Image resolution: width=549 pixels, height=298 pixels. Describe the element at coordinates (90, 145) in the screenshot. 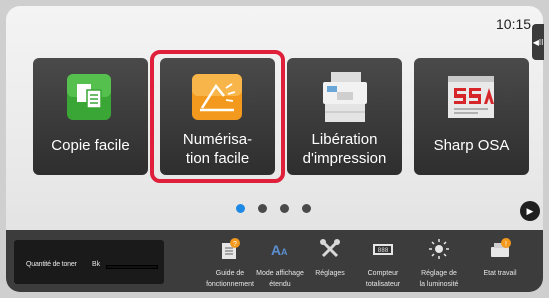

I see `tile-label: Copie facile` at that location.